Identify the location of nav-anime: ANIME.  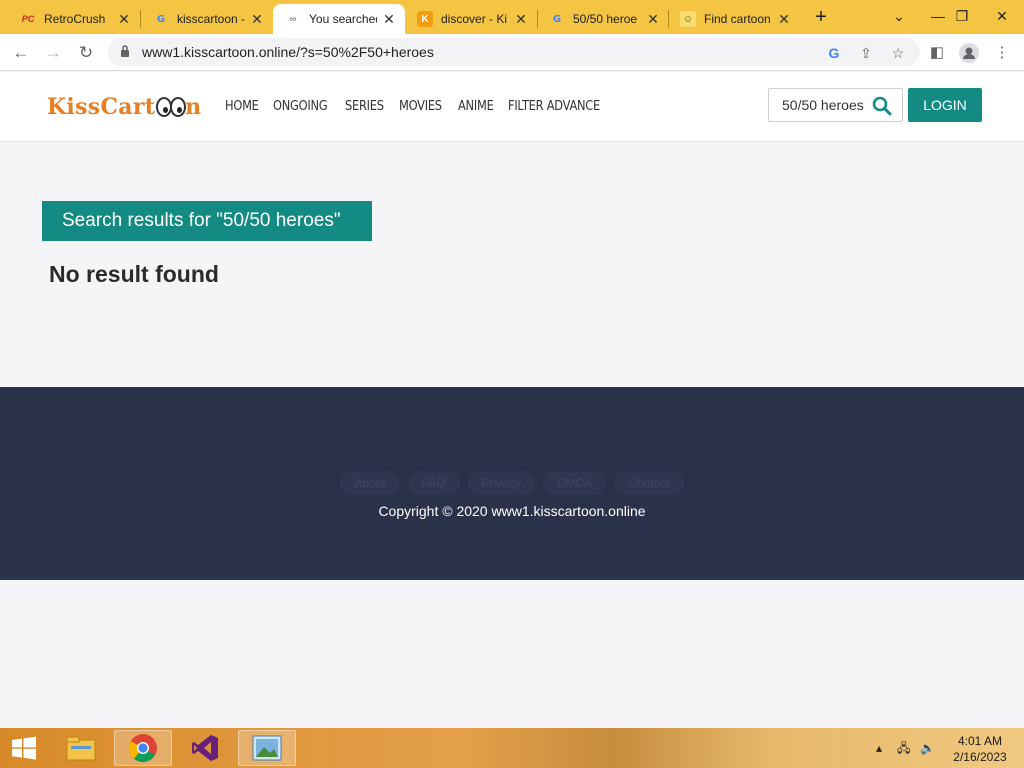
(476, 106).